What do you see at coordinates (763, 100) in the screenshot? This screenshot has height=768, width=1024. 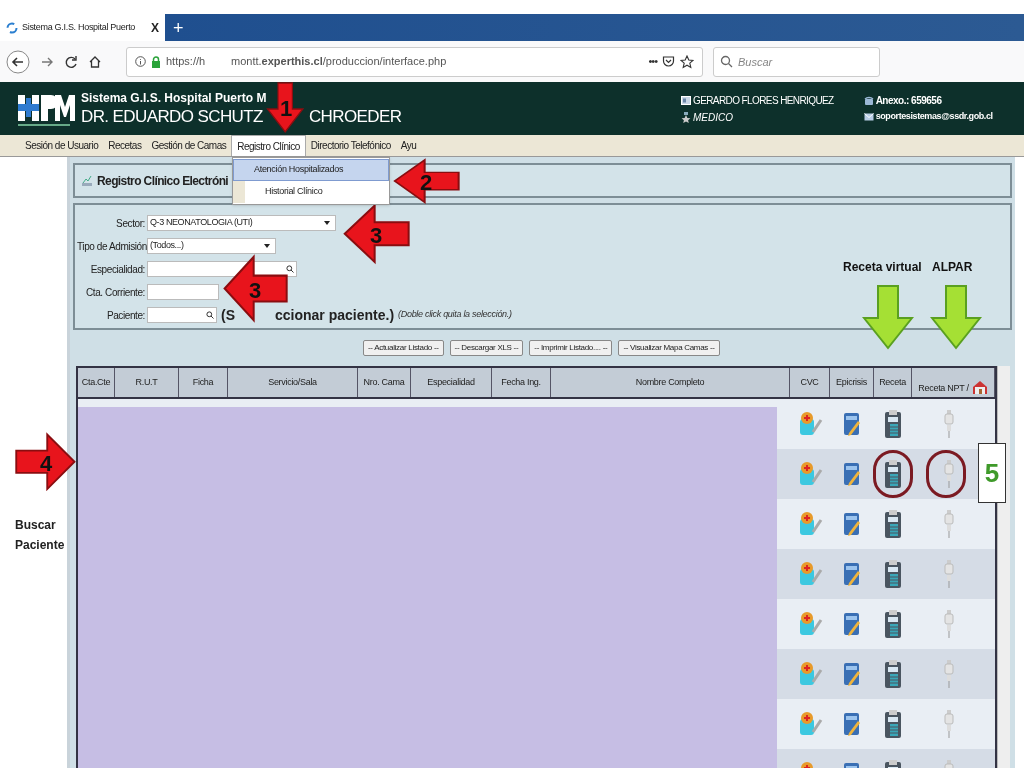 I see `user-name: GERARDO FLORES HENRIQUEZ` at bounding box center [763, 100].